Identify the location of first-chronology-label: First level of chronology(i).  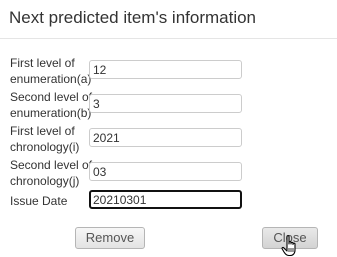
(52, 139).